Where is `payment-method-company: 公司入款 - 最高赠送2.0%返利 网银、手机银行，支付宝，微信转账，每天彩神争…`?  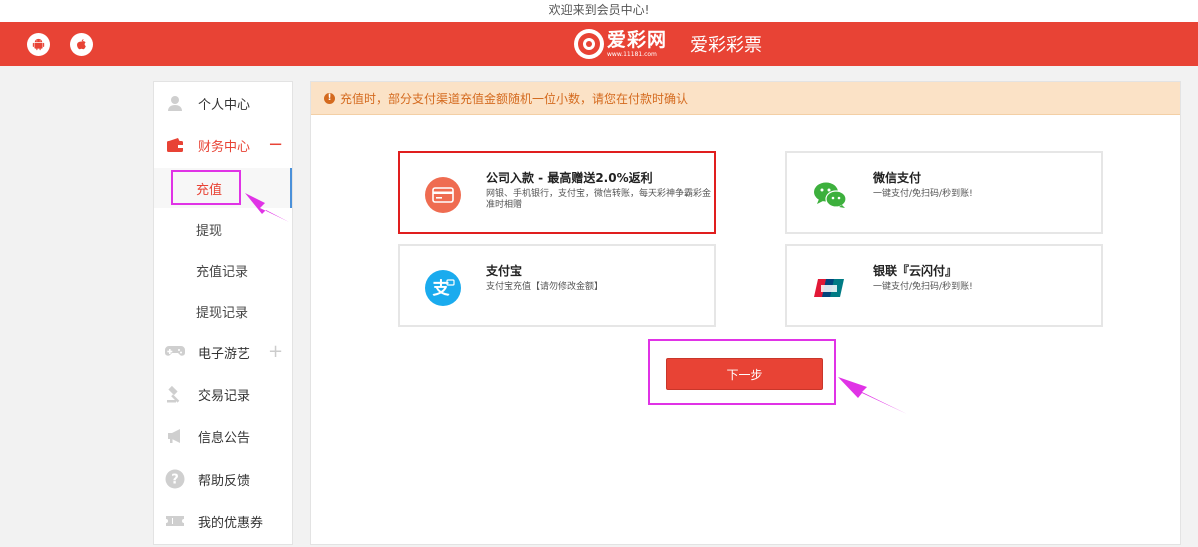 payment-method-company: 公司入款 - 最高赠送2.0%返利 网银、手机银行，支付宝，微信转账，每天彩神争… is located at coordinates (557, 192).